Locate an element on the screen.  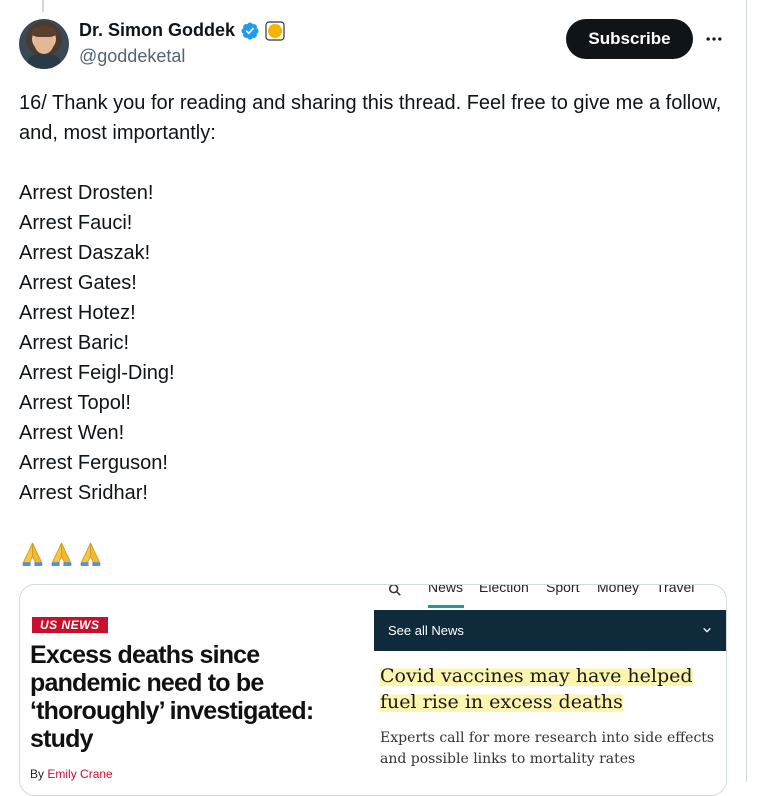
emoji-row is located at coordinates (61, 553).